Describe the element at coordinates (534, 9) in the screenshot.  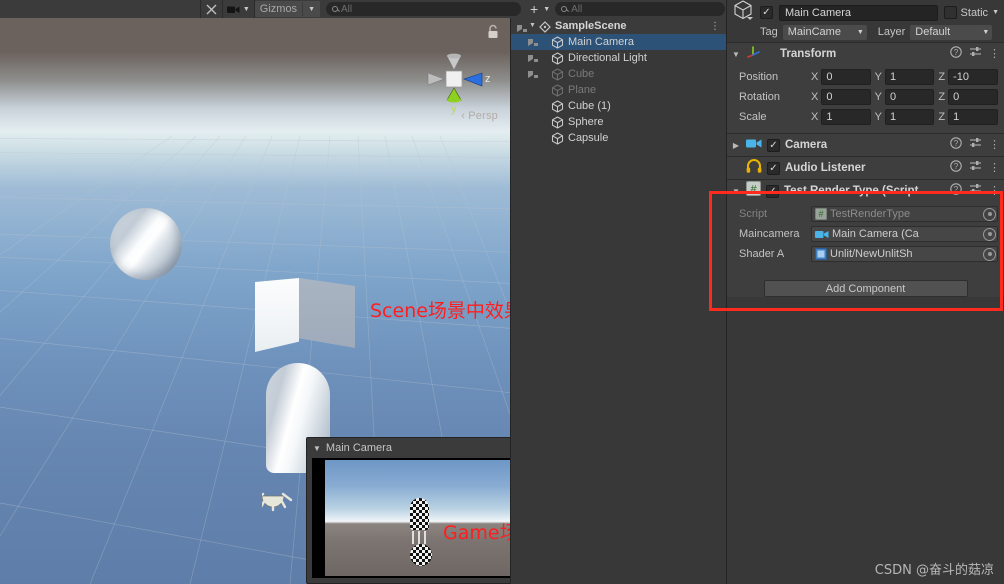
I see `hierarchy-add-button: +` at that location.